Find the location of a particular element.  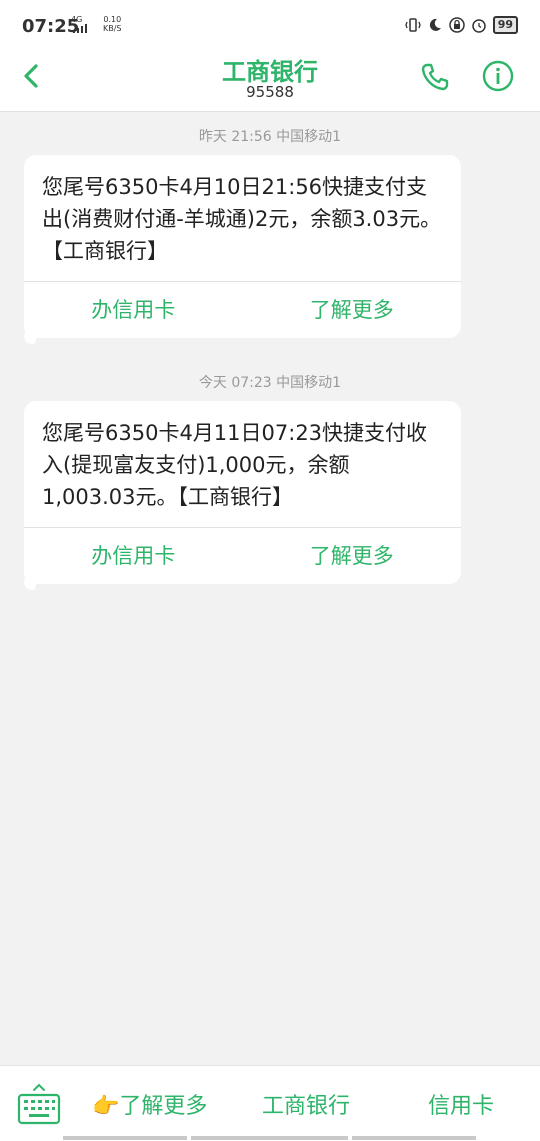

battery-level: 99 is located at coordinates (505, 25).